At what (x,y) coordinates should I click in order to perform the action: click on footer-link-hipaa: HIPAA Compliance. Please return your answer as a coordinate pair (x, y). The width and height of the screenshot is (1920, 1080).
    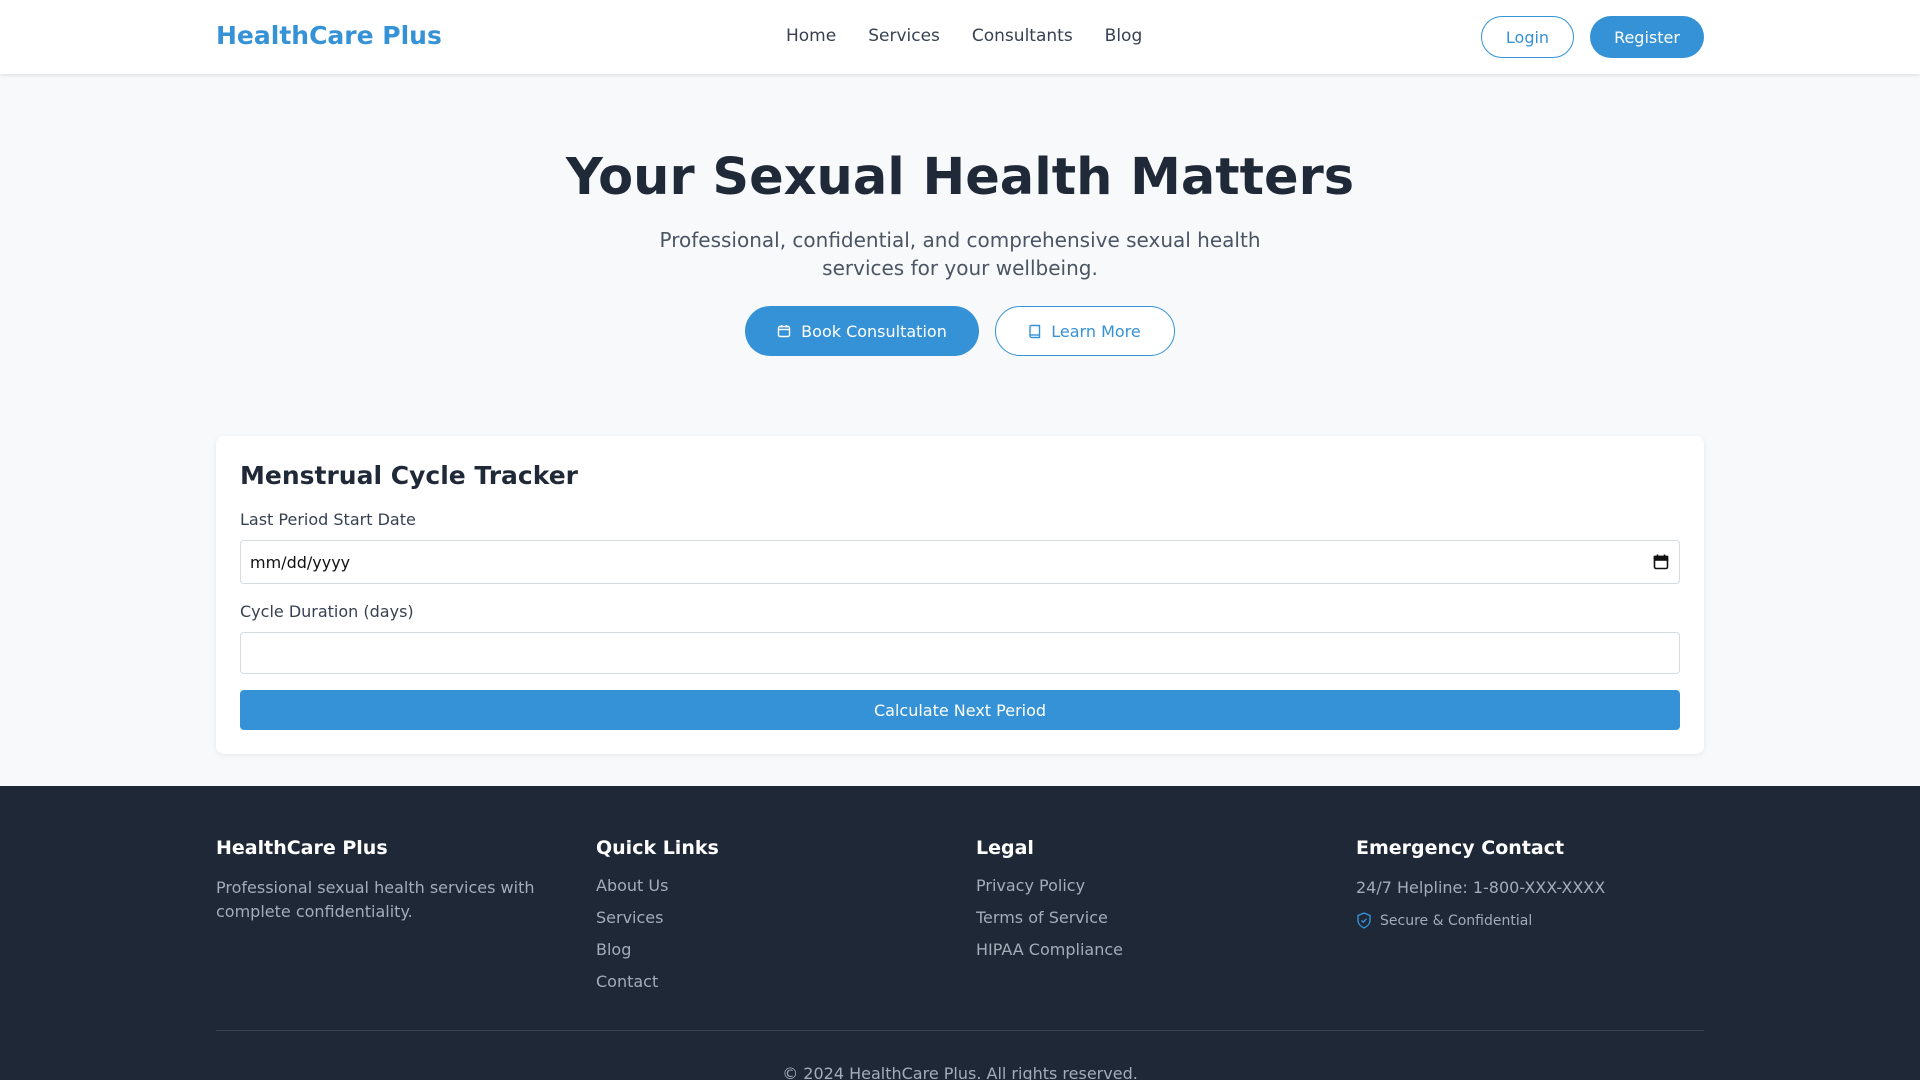
    Looking at the image, I should click on (1126, 950).